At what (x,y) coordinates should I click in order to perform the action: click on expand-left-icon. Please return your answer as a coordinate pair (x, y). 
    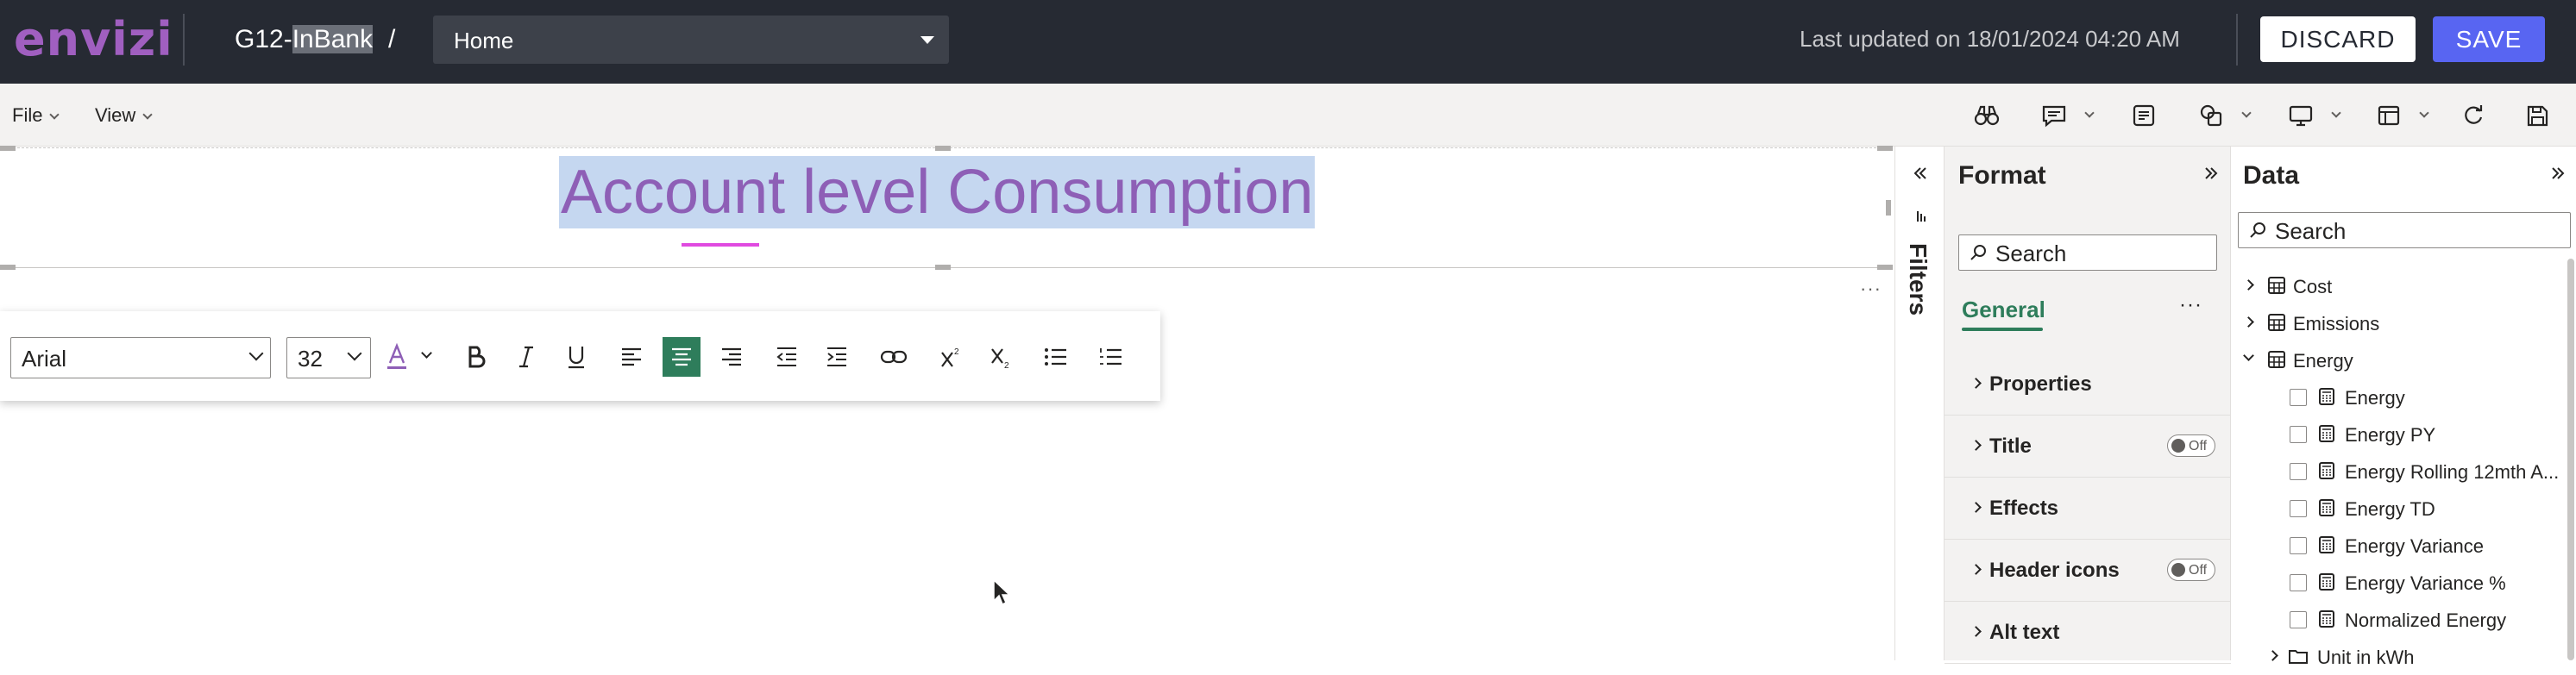
    Looking at the image, I should click on (1920, 175).